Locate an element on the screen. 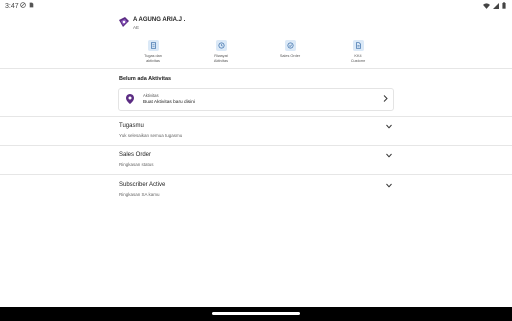  accordion-title: Tugasmu is located at coordinates (131, 126).